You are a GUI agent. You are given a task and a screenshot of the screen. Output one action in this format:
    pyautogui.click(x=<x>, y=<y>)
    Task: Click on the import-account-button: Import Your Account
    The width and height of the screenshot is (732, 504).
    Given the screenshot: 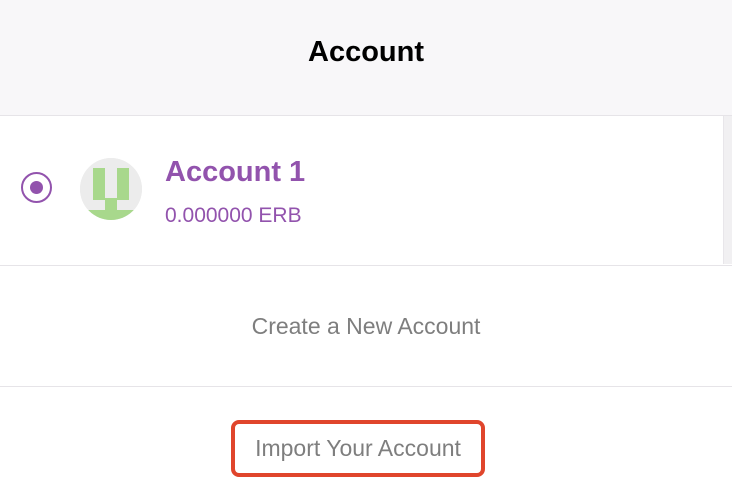 What is the action you would take?
    pyautogui.click(x=358, y=448)
    